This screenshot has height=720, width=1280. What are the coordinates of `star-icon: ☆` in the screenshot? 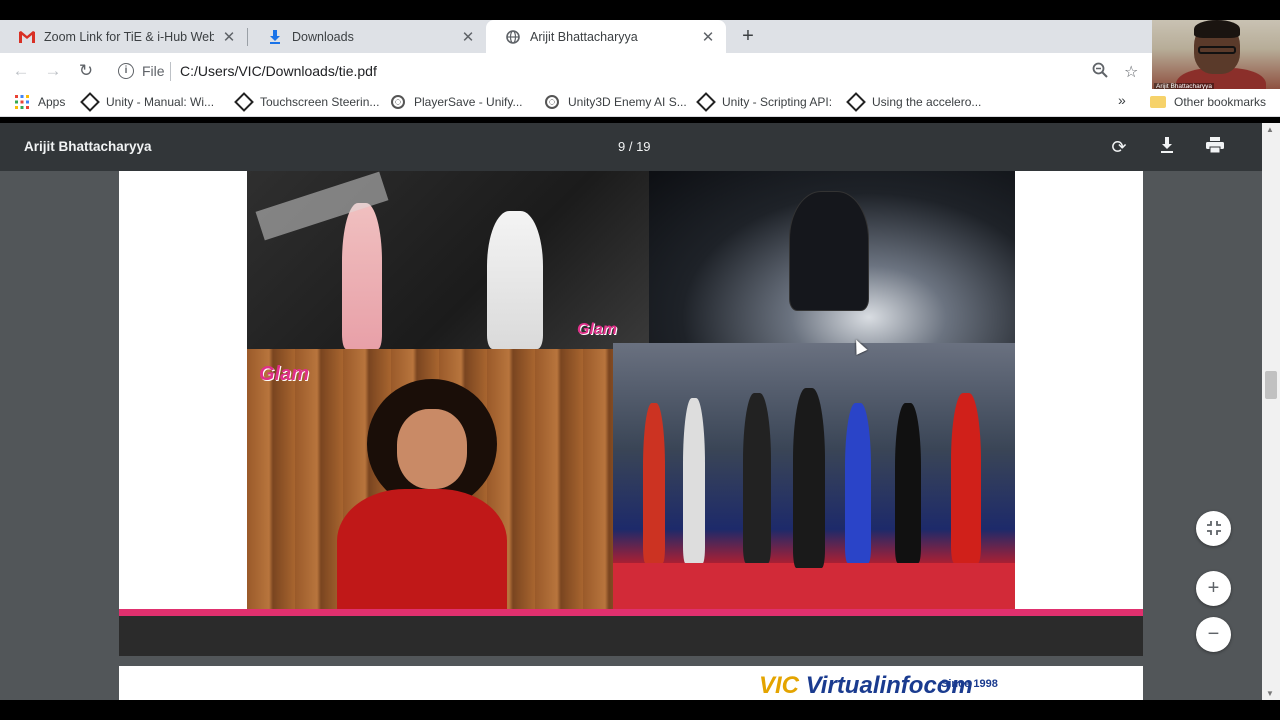 It's located at (1131, 72).